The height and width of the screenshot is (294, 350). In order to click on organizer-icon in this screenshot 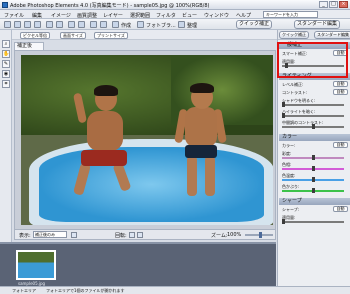, I will do `click(93, 24)`.